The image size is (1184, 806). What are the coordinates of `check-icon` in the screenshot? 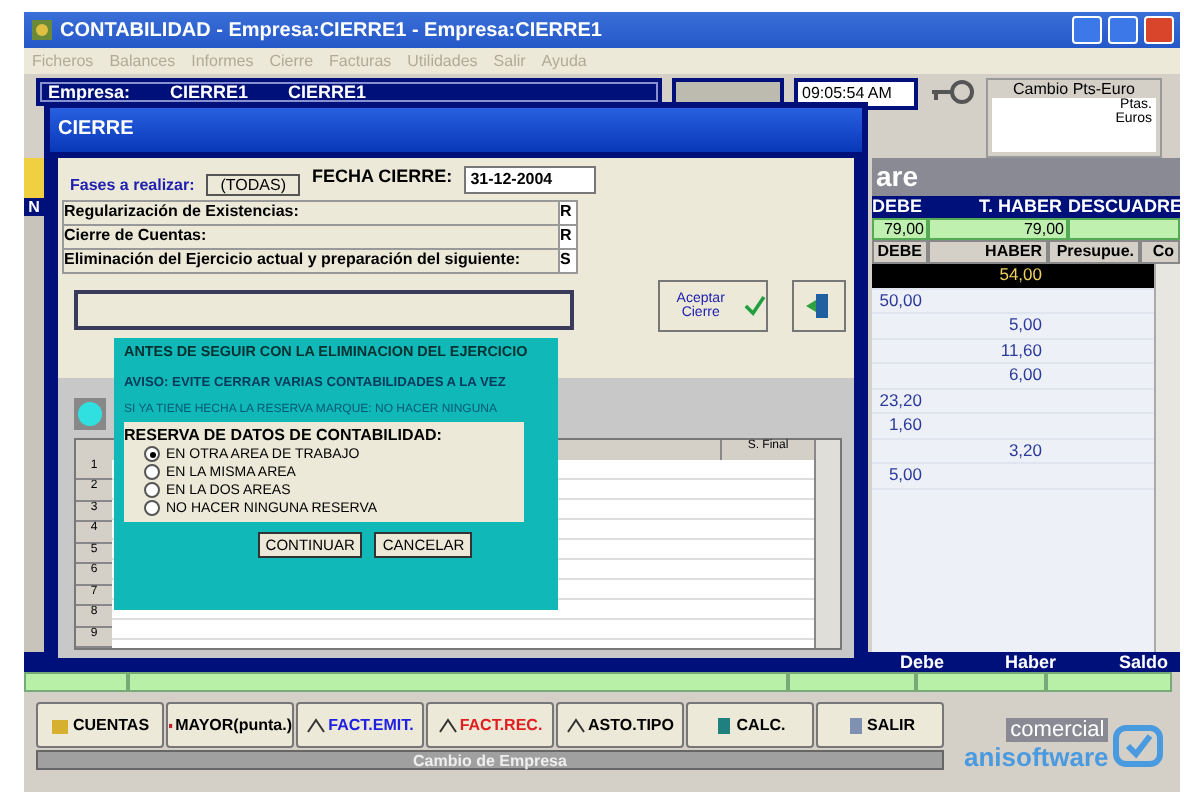 It's located at (754, 306).